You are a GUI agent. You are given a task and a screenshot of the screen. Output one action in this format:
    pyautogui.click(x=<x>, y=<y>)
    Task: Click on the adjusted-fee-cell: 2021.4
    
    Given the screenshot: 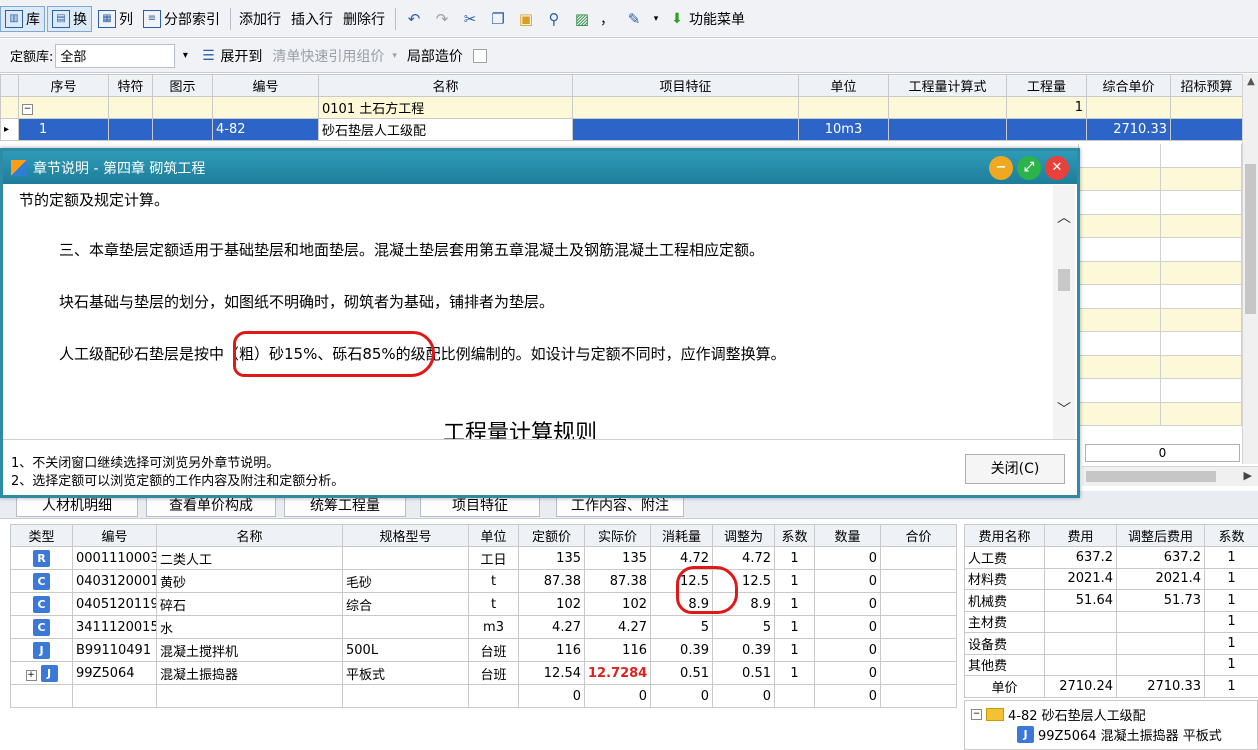 What is the action you would take?
    pyautogui.click(x=1160, y=578)
    